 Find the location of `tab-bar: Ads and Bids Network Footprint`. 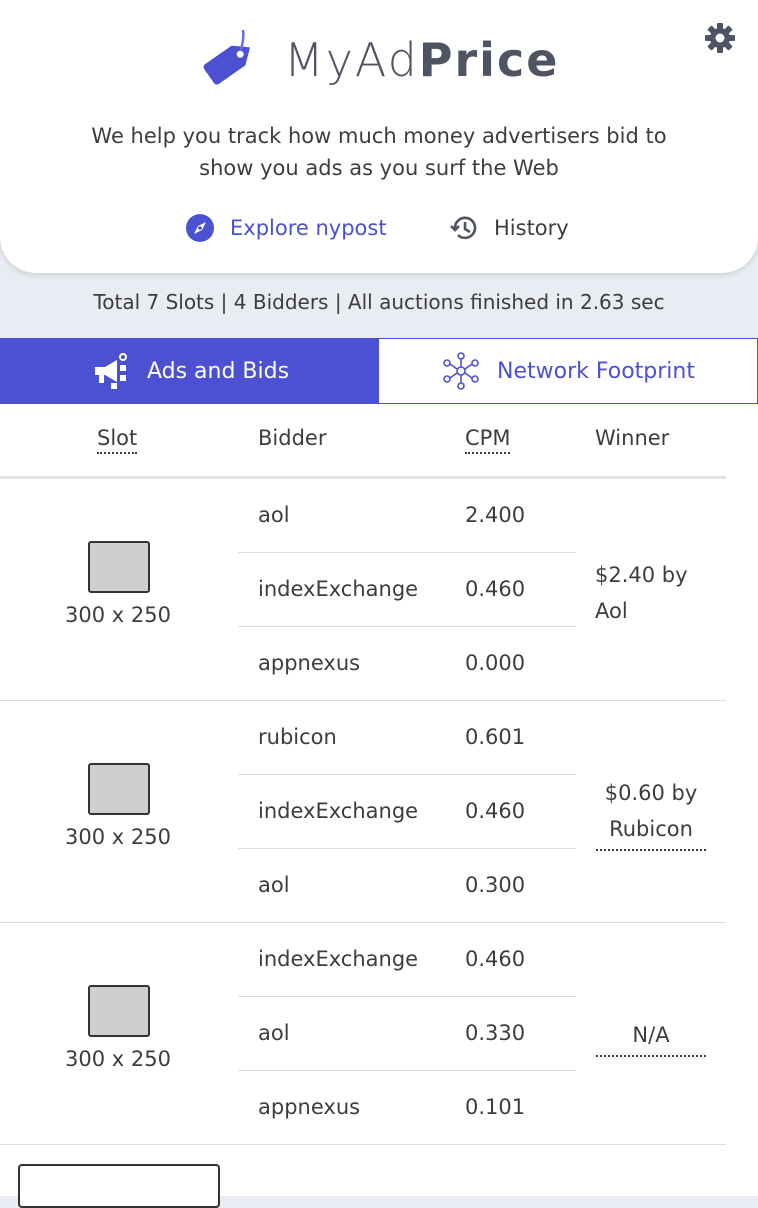

tab-bar: Ads and Bids Network Footprint is located at coordinates (379, 371).